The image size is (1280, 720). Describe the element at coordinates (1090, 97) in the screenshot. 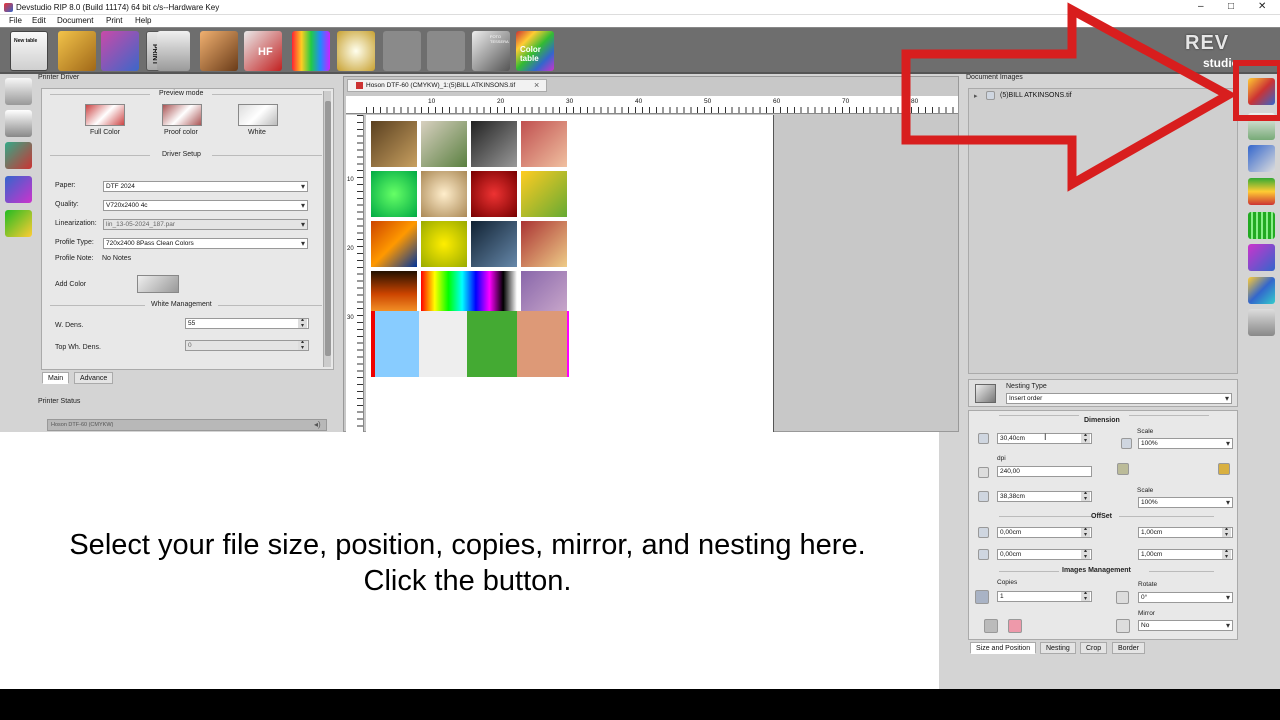

I see `red-arrow-annotation` at that location.